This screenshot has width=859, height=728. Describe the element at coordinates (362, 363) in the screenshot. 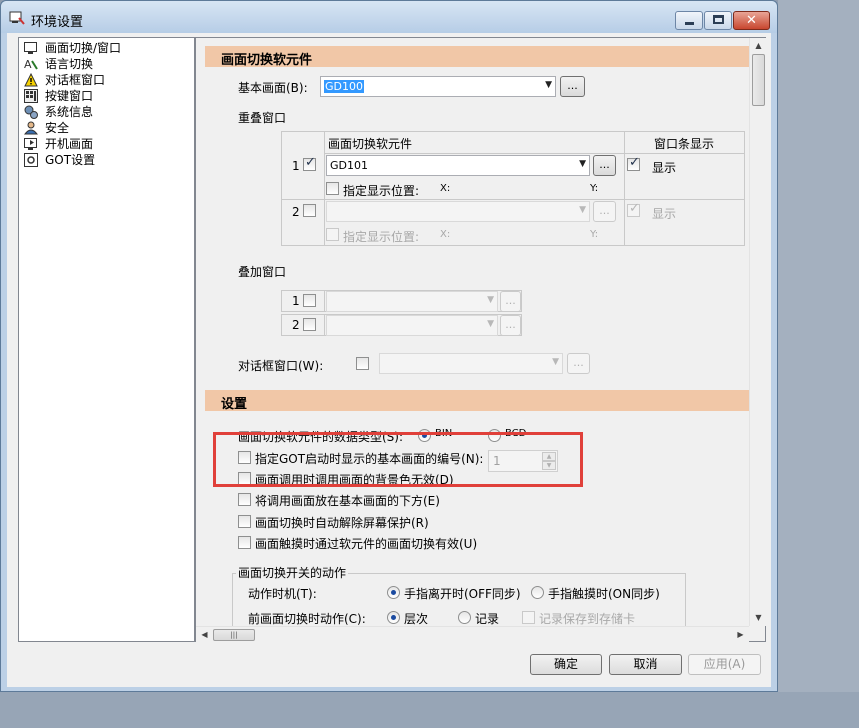

I see `dialog-window-checkbox` at that location.